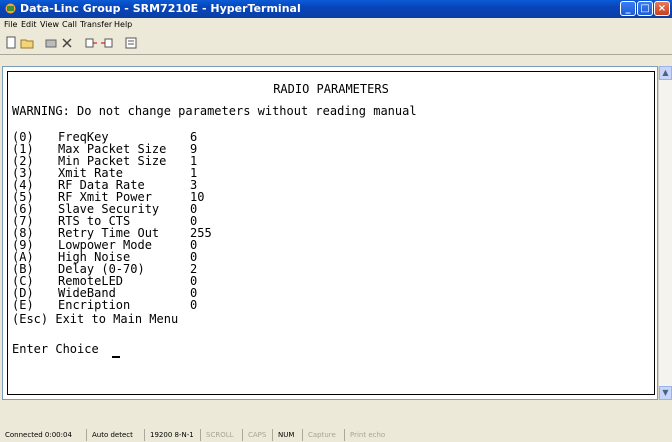 The height and width of the screenshot is (442, 672). What do you see at coordinates (194, 305) in the screenshot?
I see `param-value: 0` at bounding box center [194, 305].